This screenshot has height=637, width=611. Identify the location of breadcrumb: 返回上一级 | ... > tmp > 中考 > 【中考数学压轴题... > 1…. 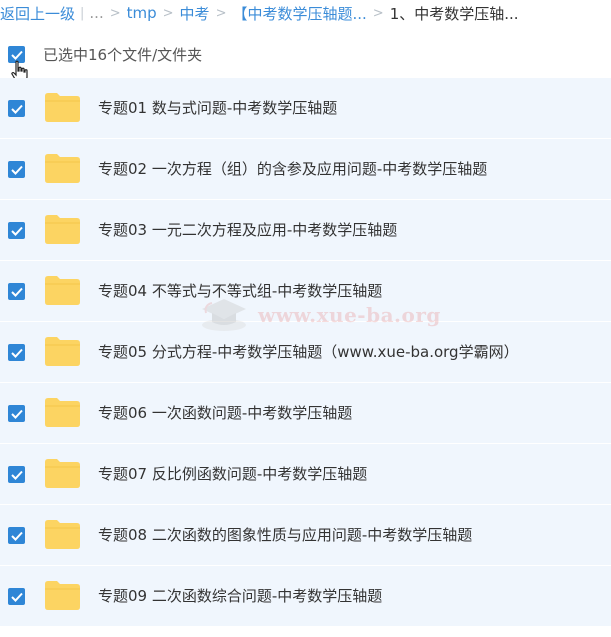
(305, 13).